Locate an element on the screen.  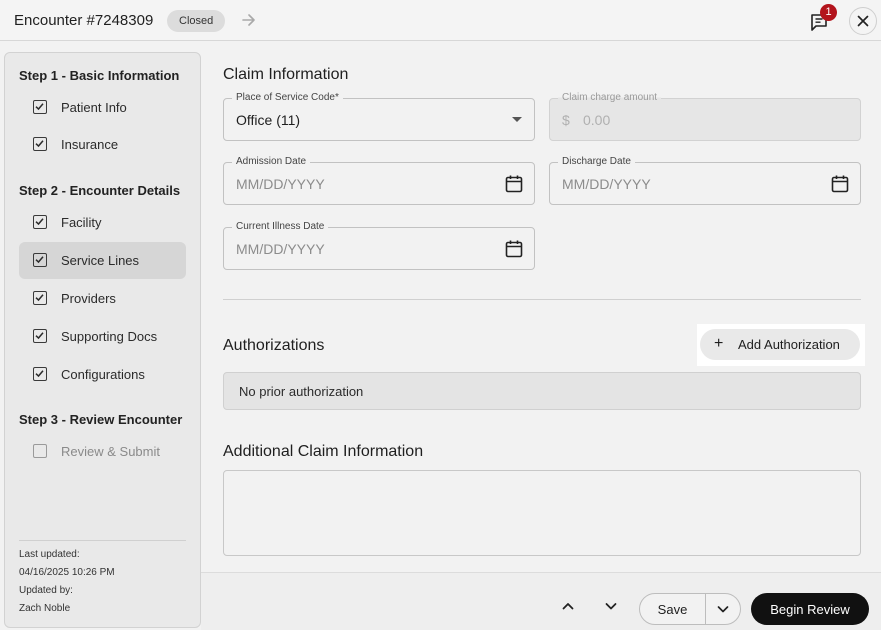
last-updated-value: 04/16/2025 10:26 PM is located at coordinates (67, 572).